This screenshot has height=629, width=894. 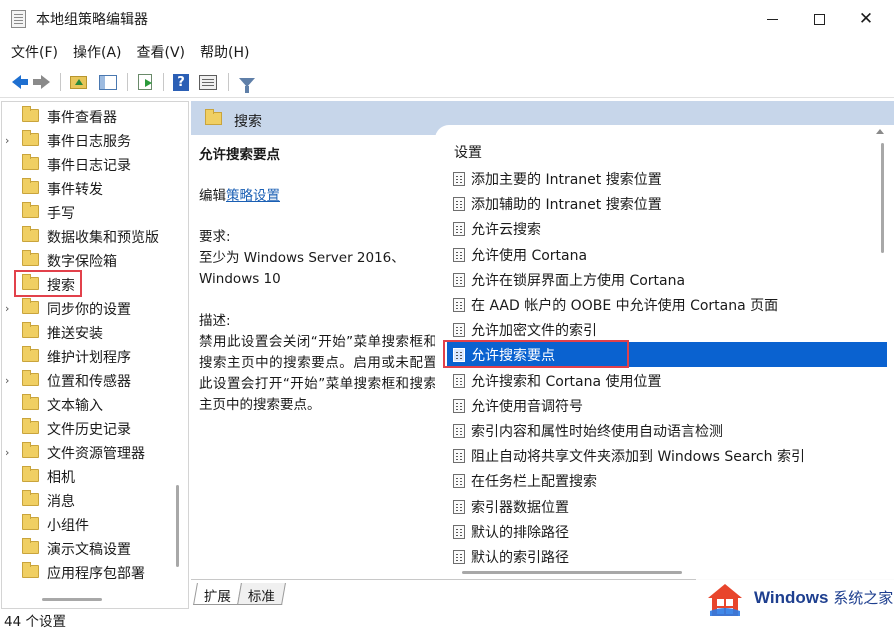 I want to click on tree-item-label: 数据收集和预览版, so click(x=103, y=238).